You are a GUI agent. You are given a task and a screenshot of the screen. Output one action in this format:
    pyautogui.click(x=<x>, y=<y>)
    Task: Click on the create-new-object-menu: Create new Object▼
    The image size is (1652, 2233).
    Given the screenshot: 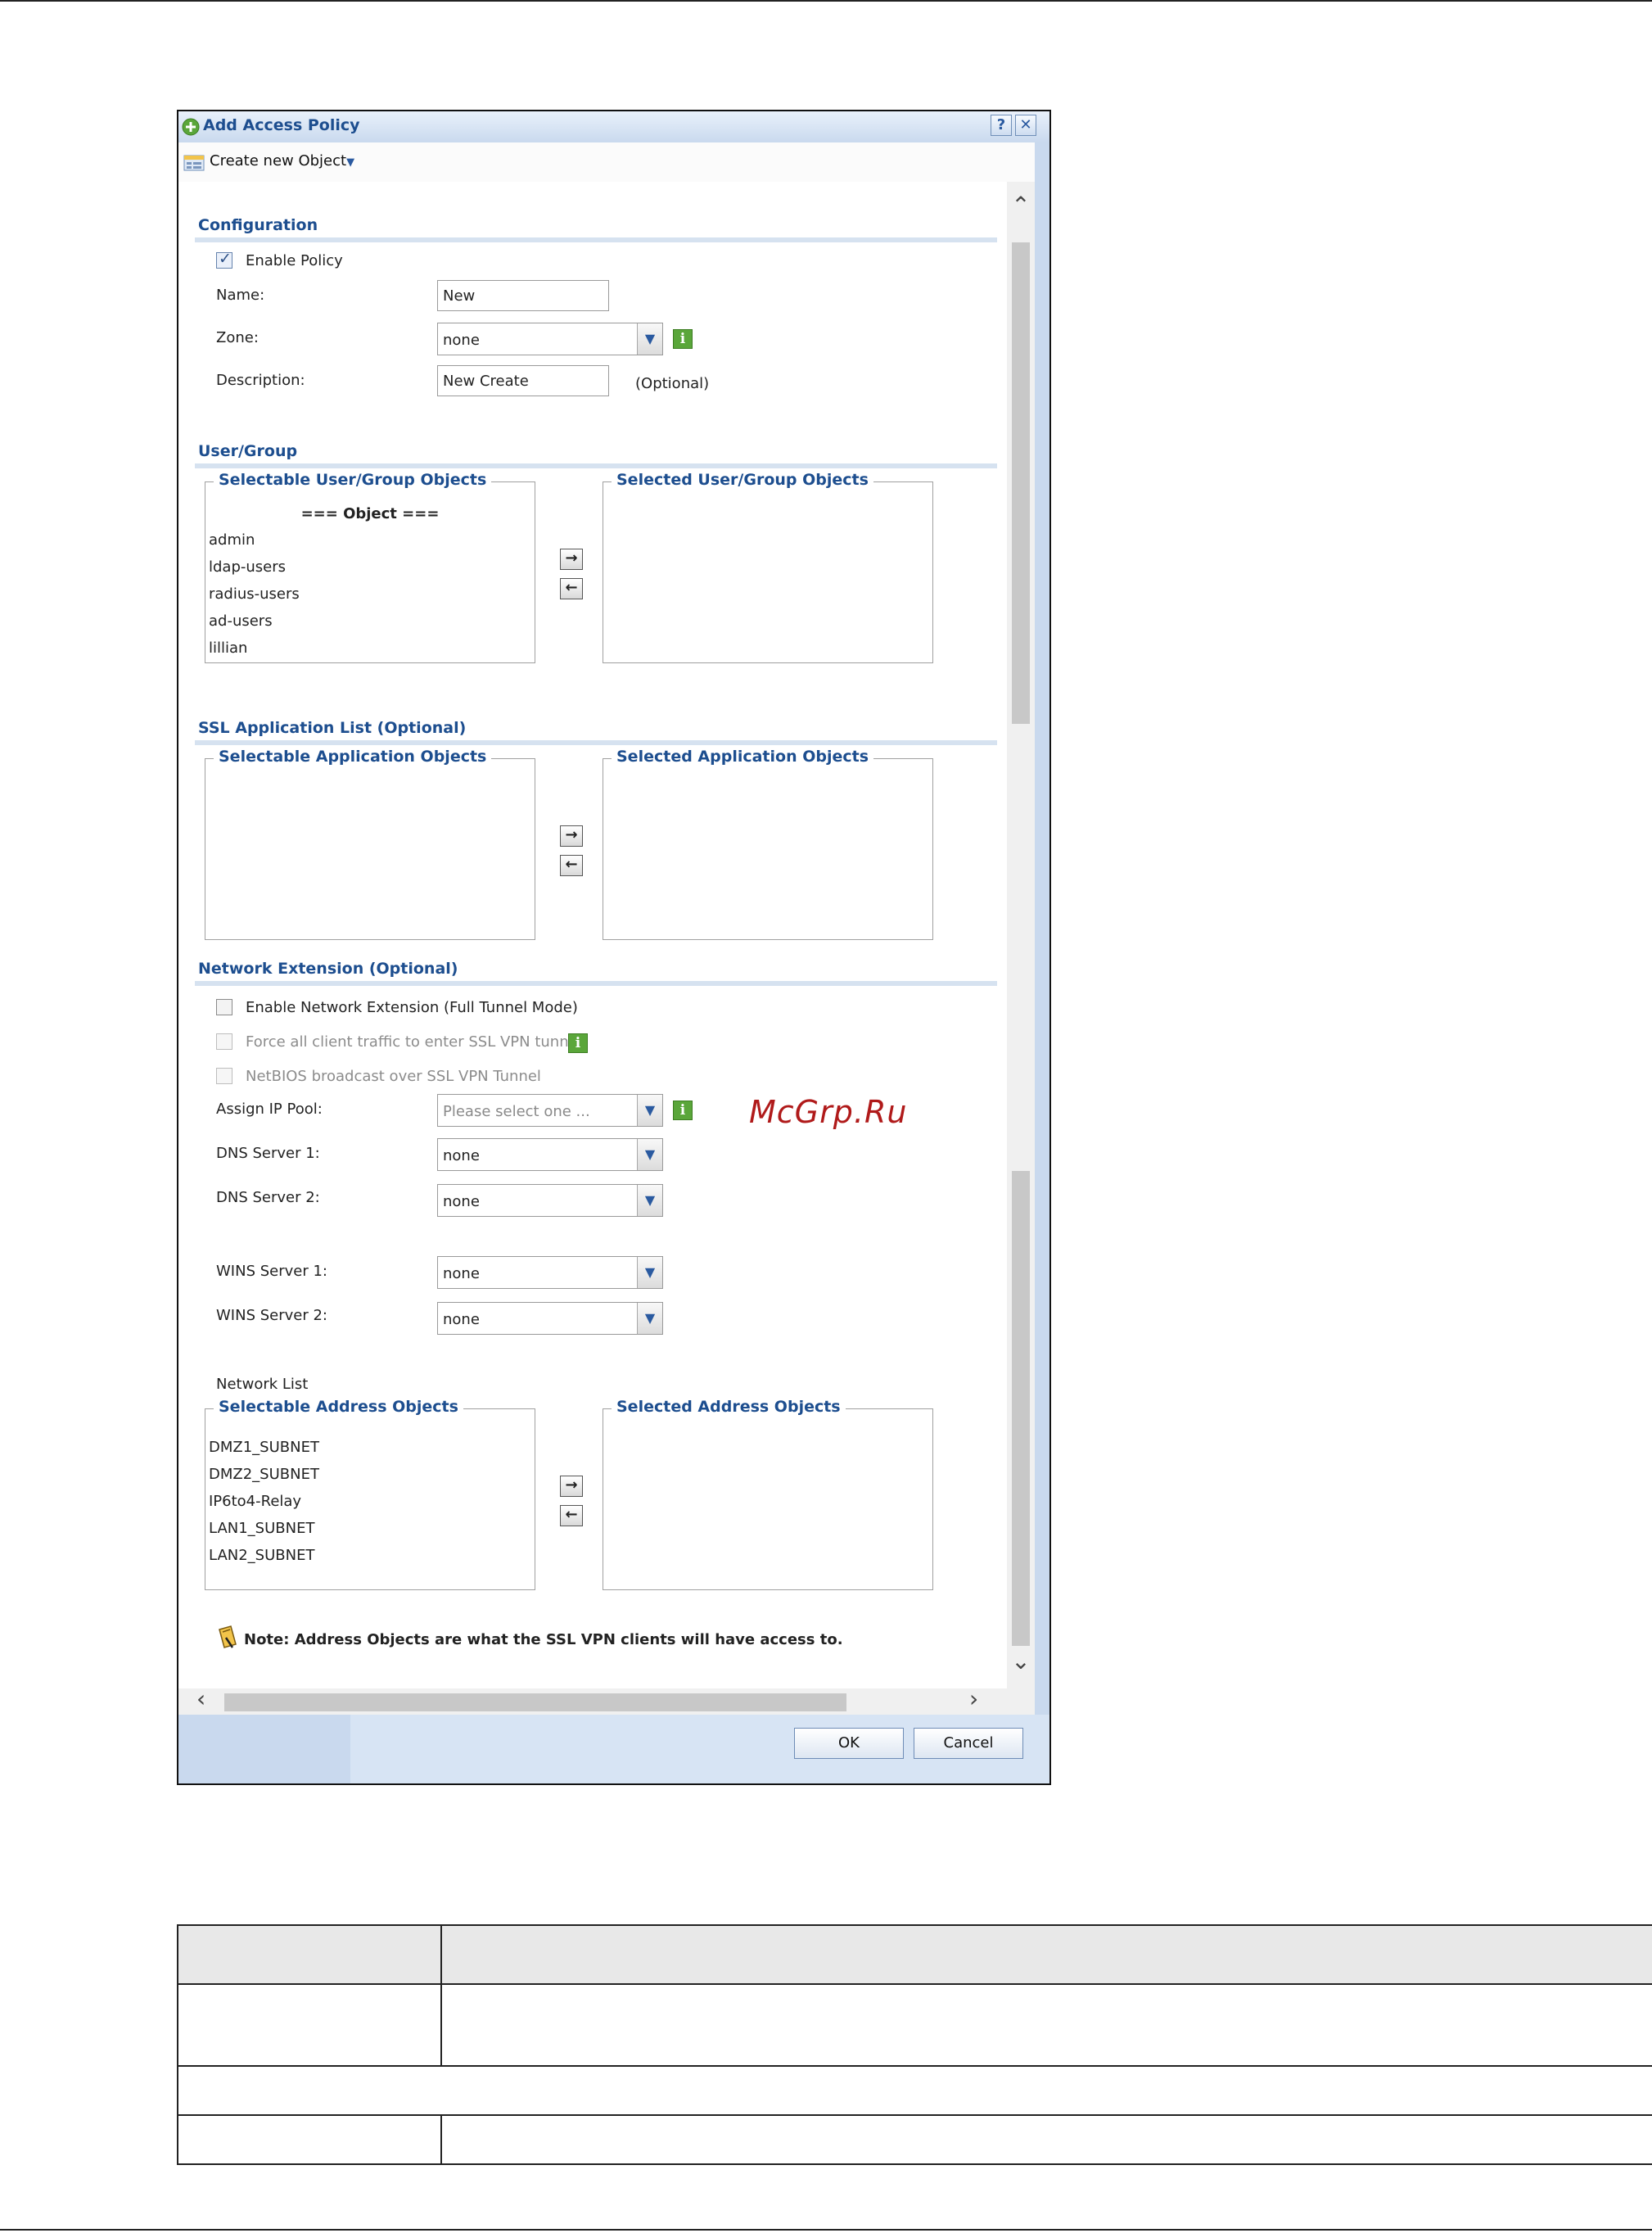 What is the action you would take?
    pyautogui.click(x=282, y=161)
    